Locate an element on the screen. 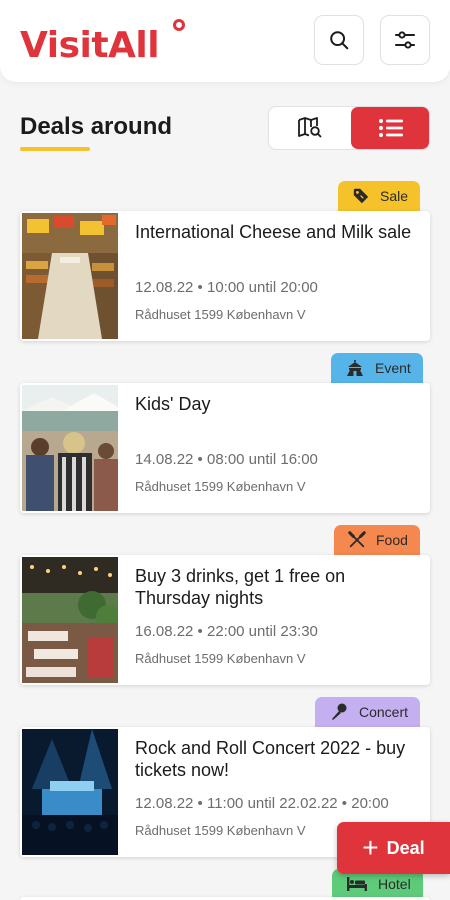 The image size is (450, 900). badge-event: Event is located at coordinates (377, 368).